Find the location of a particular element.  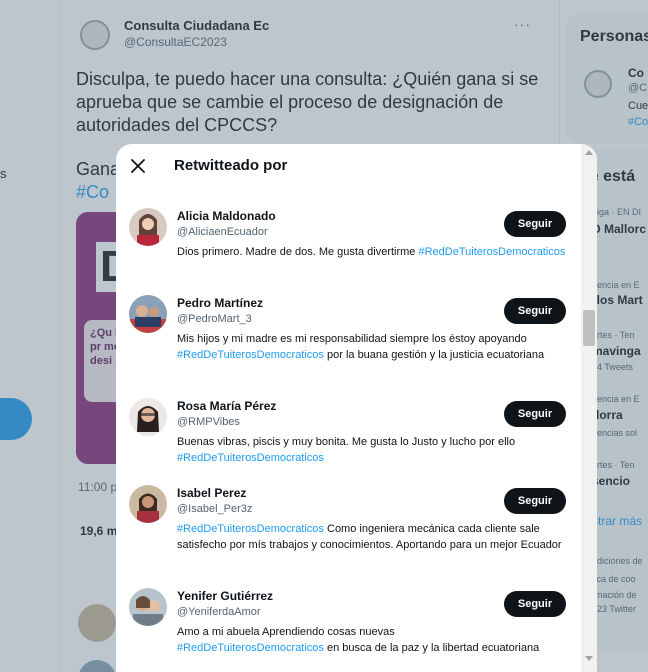

bio-text: Amo a mi abuela Aprendiendo cosas nuevas is located at coordinates (286, 632).